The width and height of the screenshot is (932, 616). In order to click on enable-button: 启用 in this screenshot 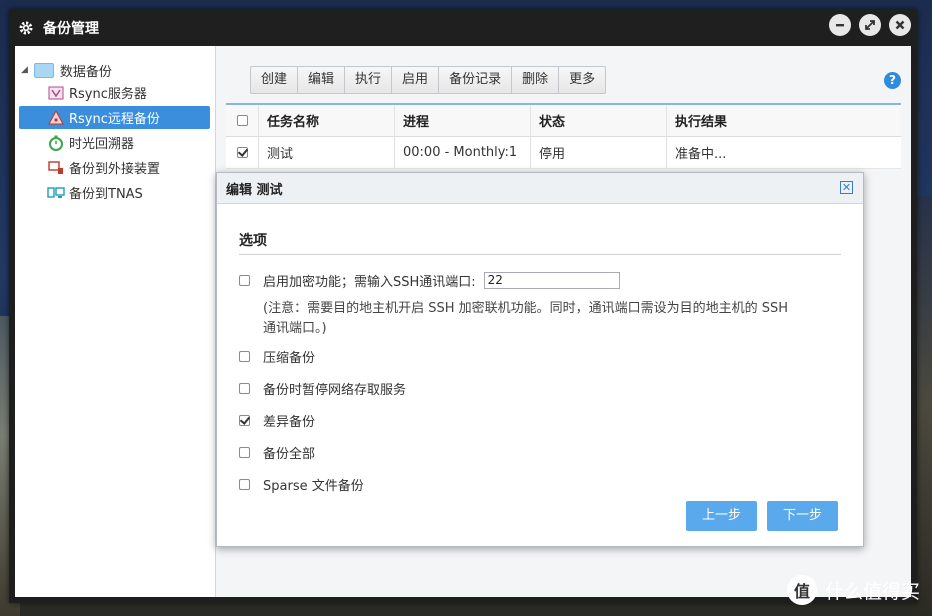, I will do `click(416, 80)`.